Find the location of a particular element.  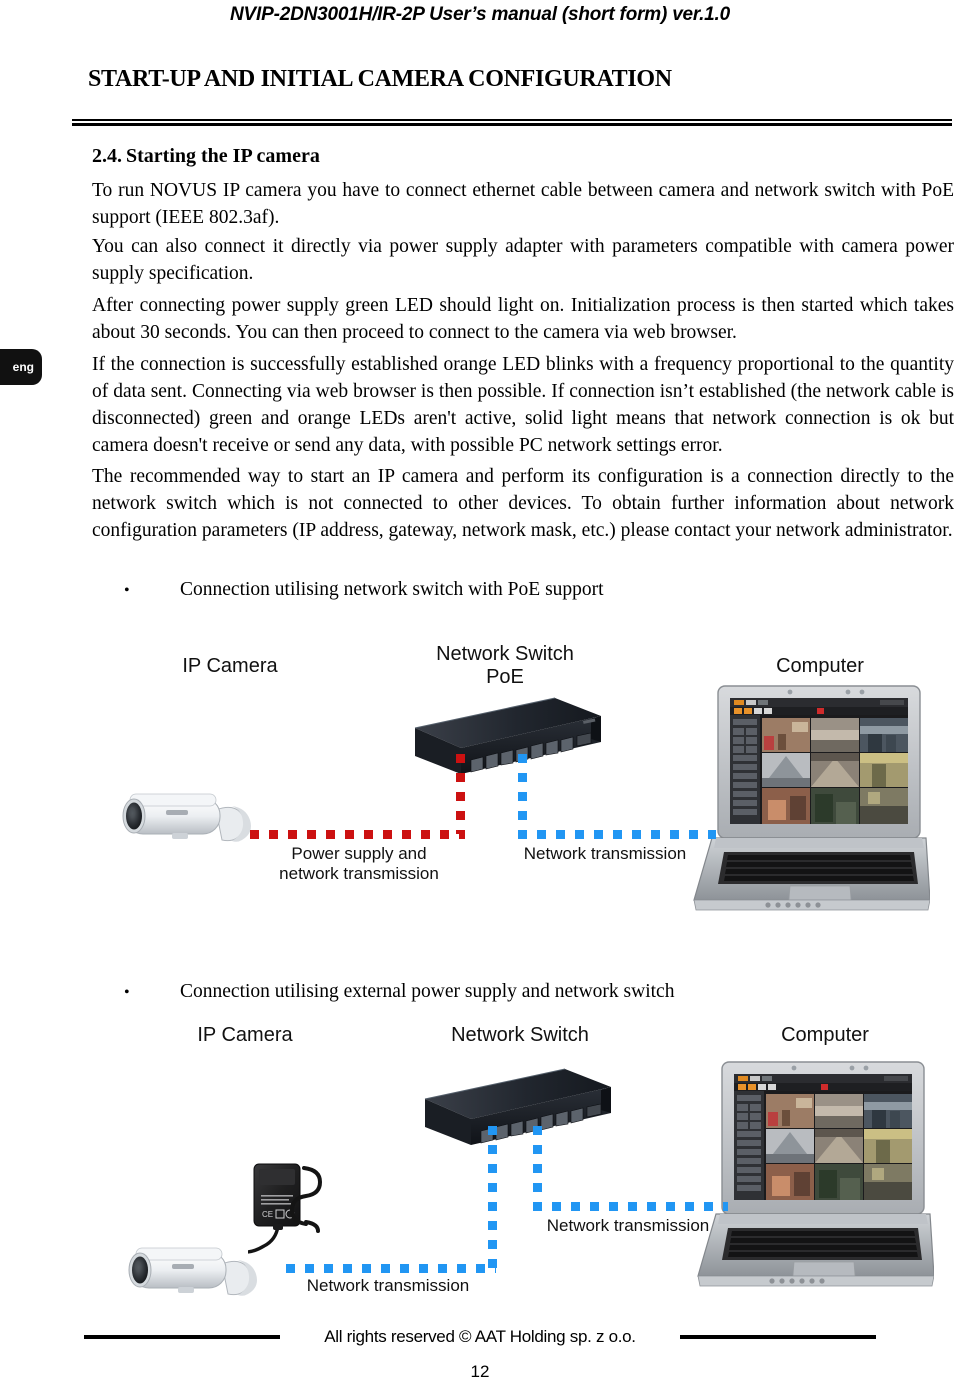

link-network-horizontal-poe is located at coordinates (617, 834).